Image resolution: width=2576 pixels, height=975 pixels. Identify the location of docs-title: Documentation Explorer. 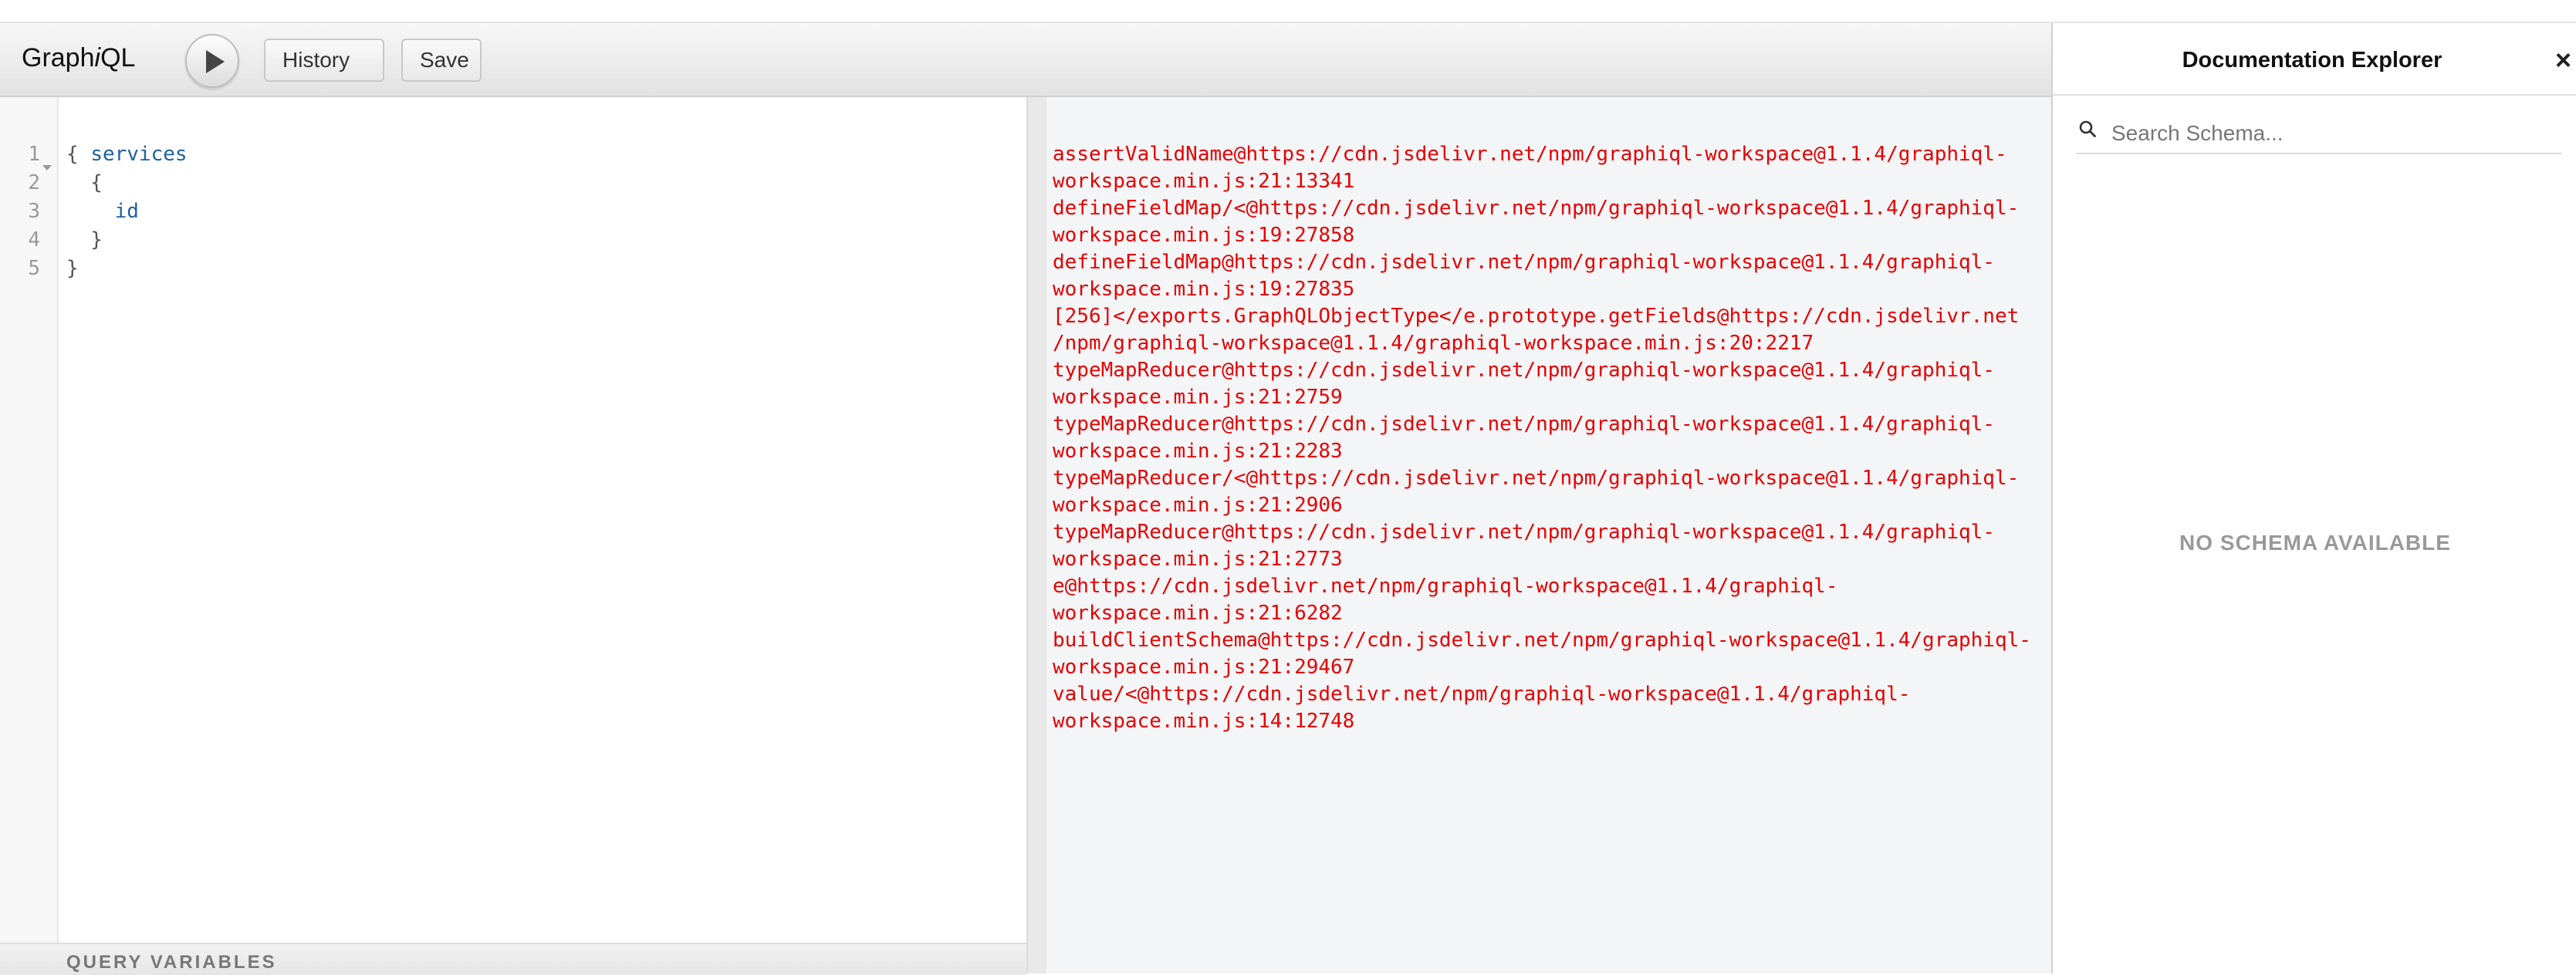
(2312, 60).